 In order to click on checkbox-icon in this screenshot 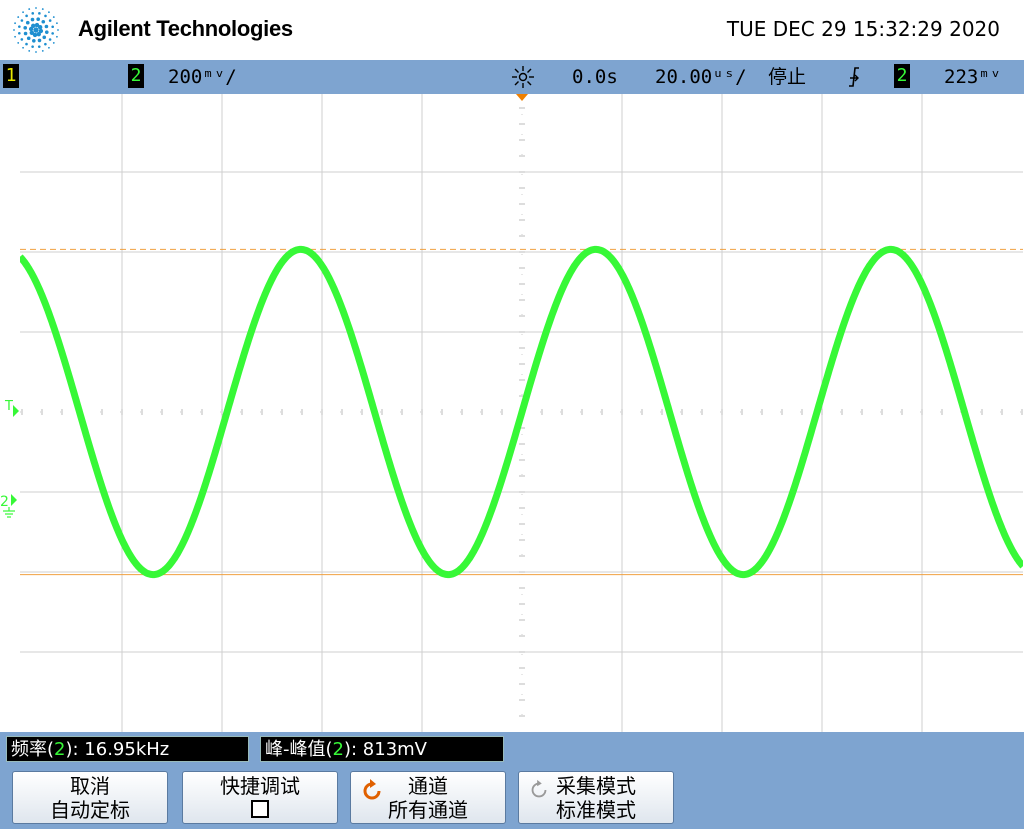, I will do `click(260, 809)`.